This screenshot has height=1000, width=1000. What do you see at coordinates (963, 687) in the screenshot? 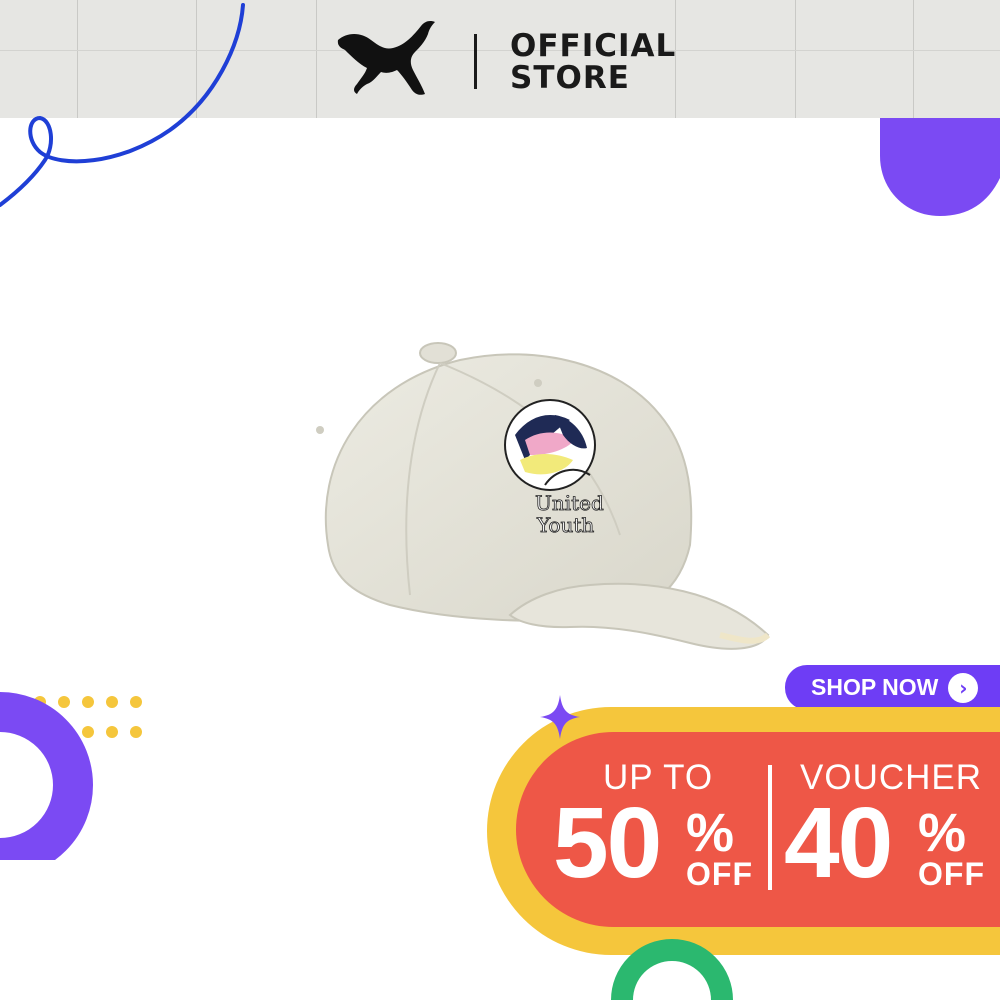
I see `chevron-right-icon: ›` at bounding box center [963, 687].